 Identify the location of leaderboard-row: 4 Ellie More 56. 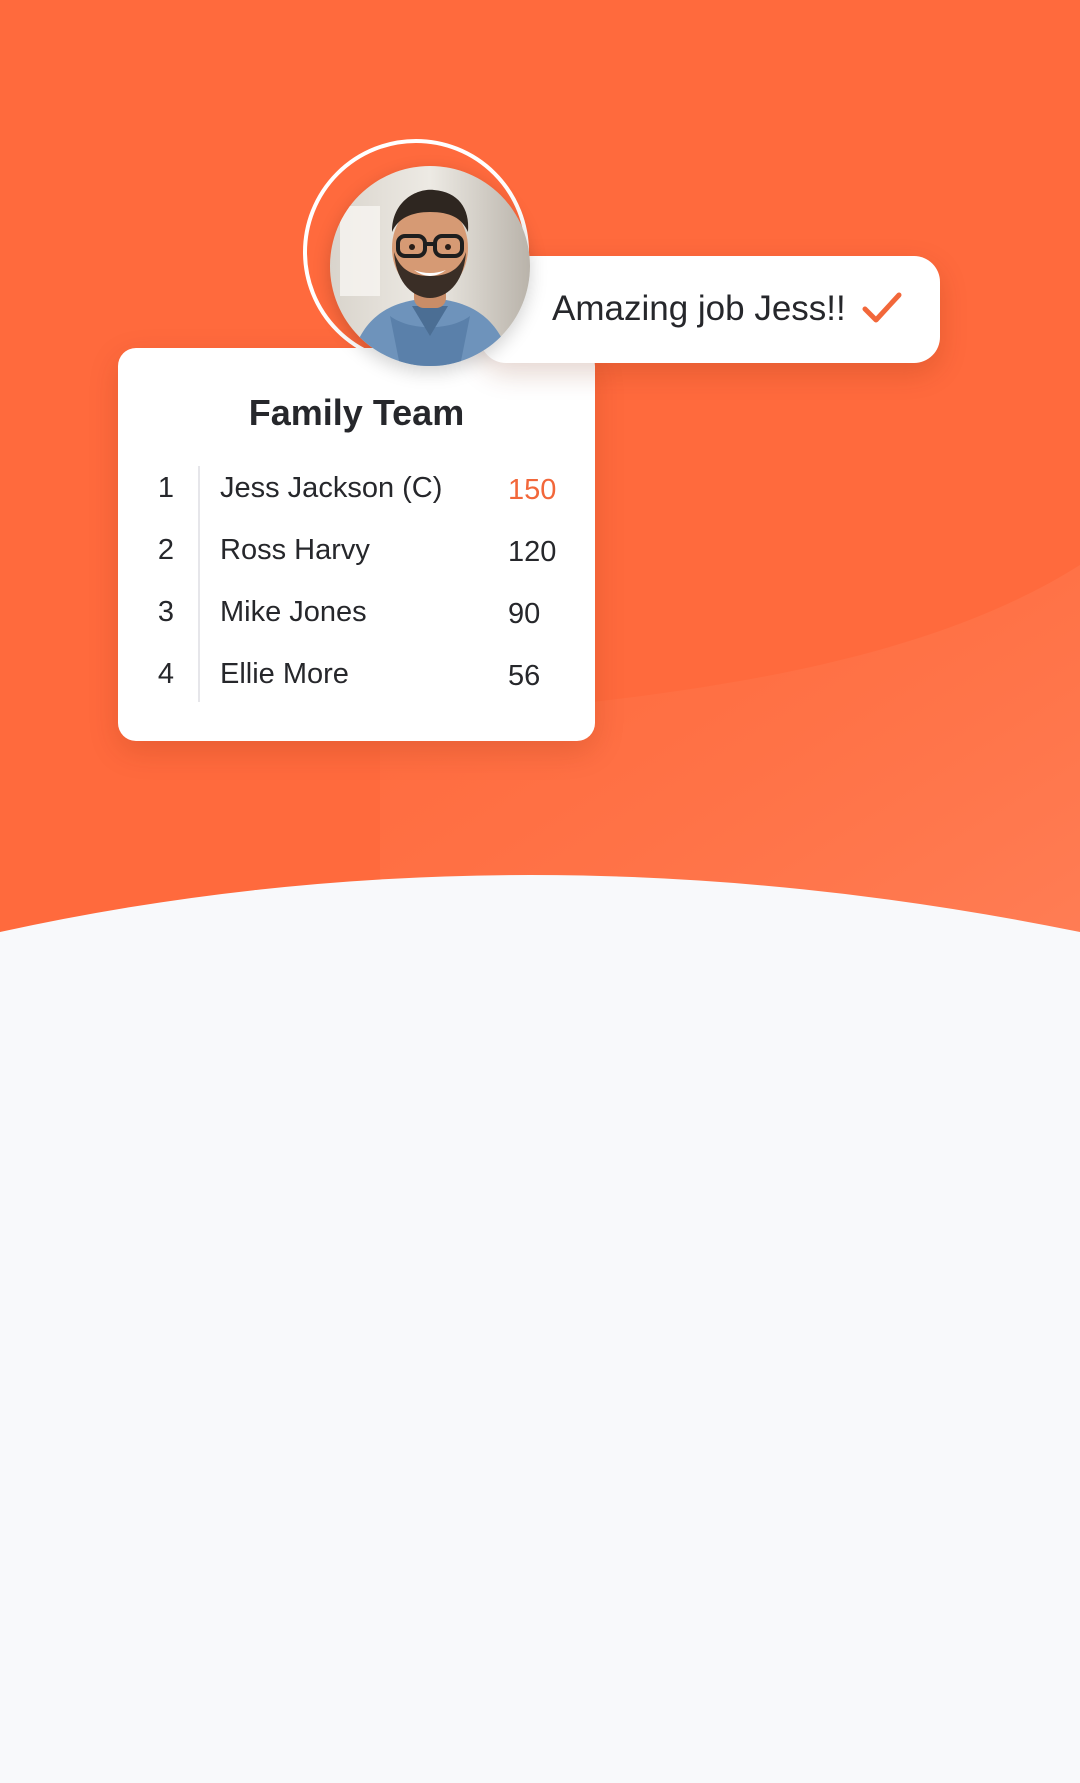
(356, 675).